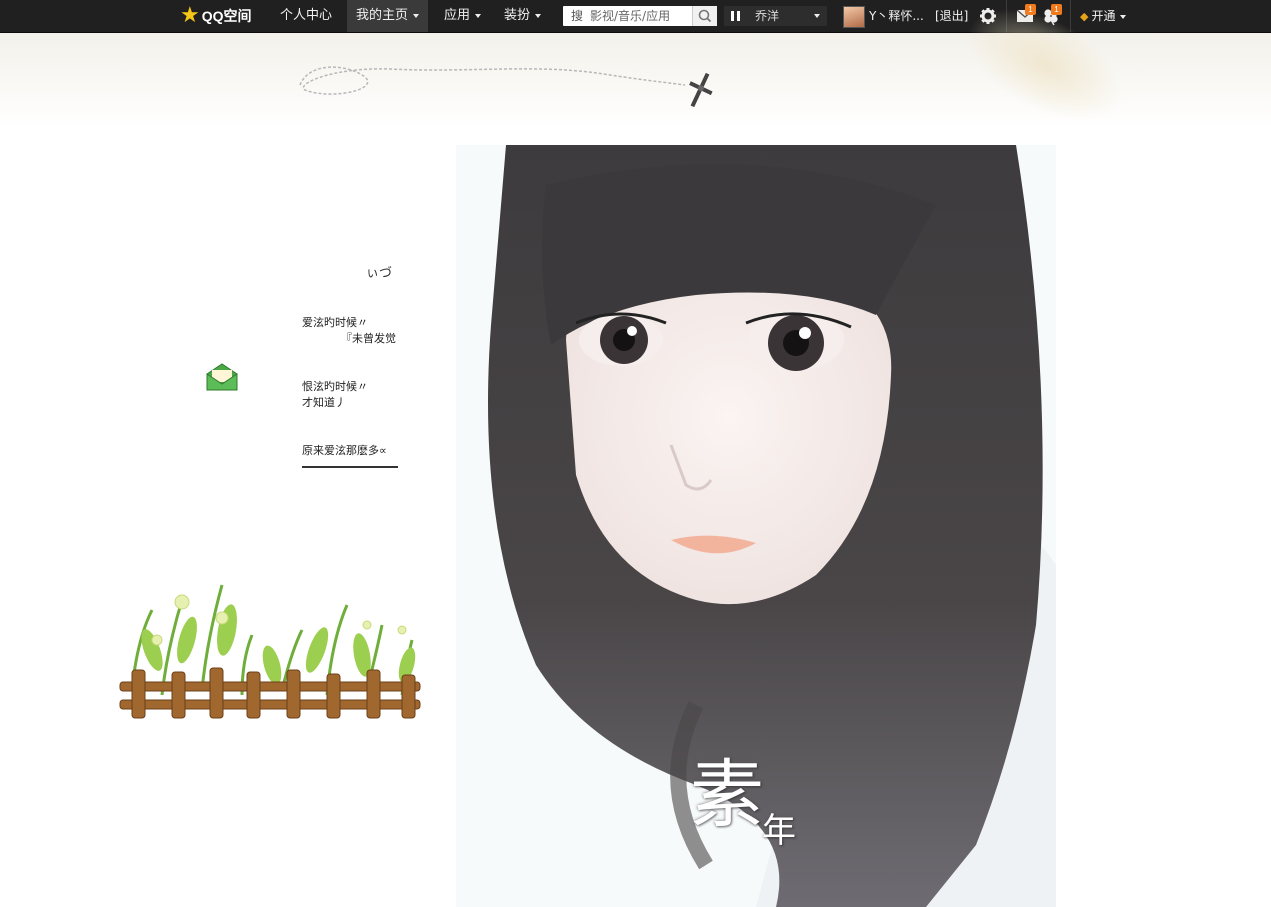  What do you see at coordinates (379, 273) in the screenshot?
I see `signature-text: ぃづ` at bounding box center [379, 273].